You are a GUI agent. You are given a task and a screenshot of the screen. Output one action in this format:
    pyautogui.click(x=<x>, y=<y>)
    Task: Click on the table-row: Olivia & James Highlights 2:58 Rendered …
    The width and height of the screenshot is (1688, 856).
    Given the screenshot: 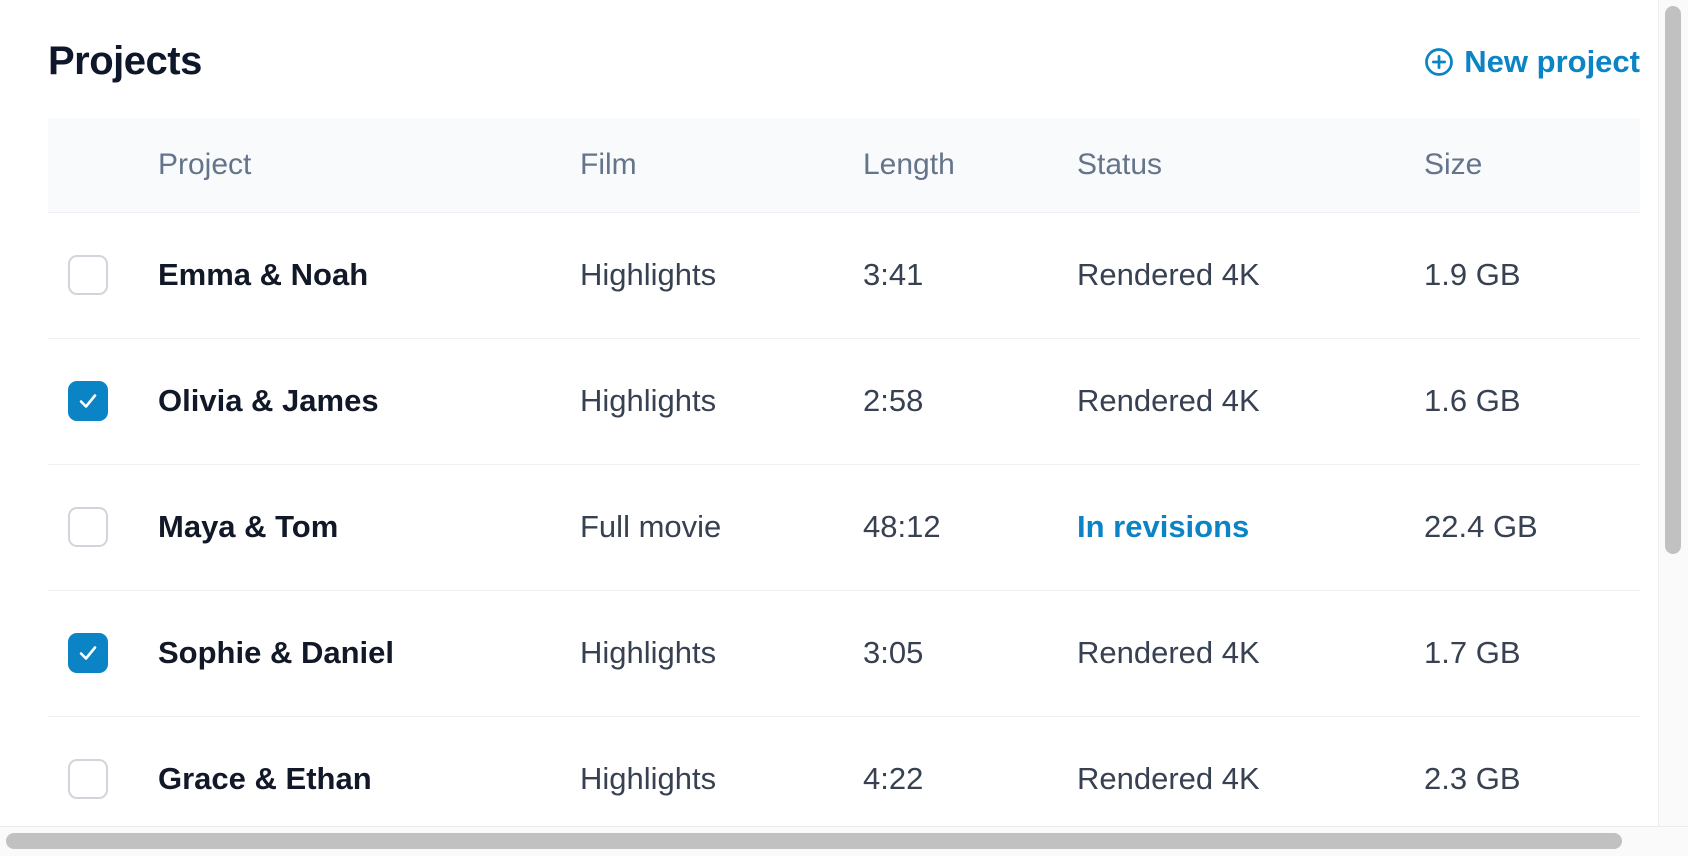 What is the action you would take?
    pyautogui.click(x=844, y=401)
    